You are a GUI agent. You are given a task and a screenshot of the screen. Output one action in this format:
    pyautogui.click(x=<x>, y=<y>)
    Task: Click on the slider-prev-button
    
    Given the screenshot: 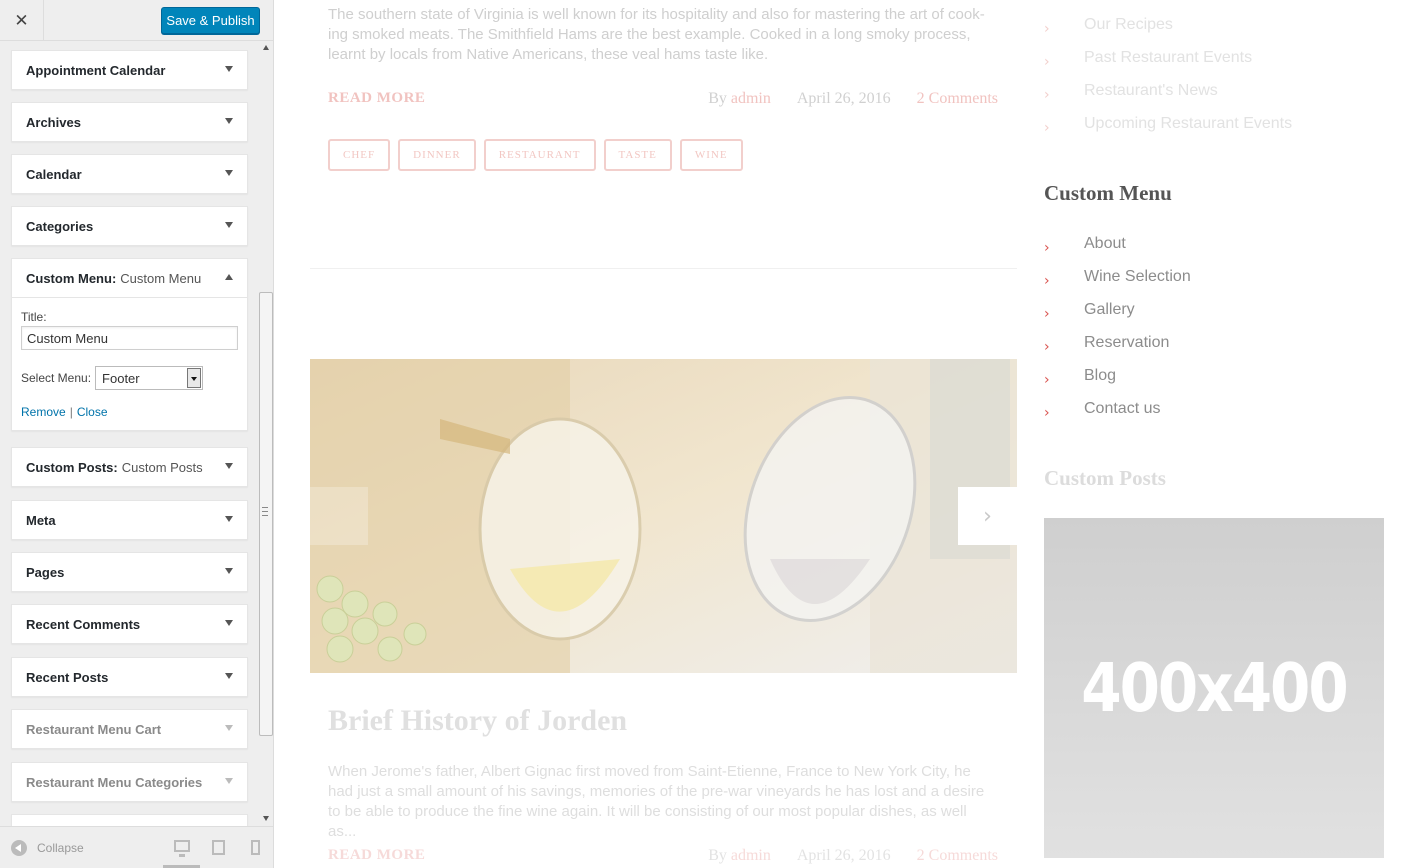 What is the action you would take?
    pyautogui.click(x=339, y=516)
    